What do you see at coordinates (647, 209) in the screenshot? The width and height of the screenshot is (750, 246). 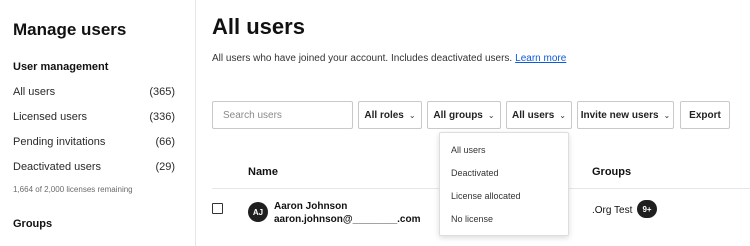 I see `group-count-badge: 9+` at bounding box center [647, 209].